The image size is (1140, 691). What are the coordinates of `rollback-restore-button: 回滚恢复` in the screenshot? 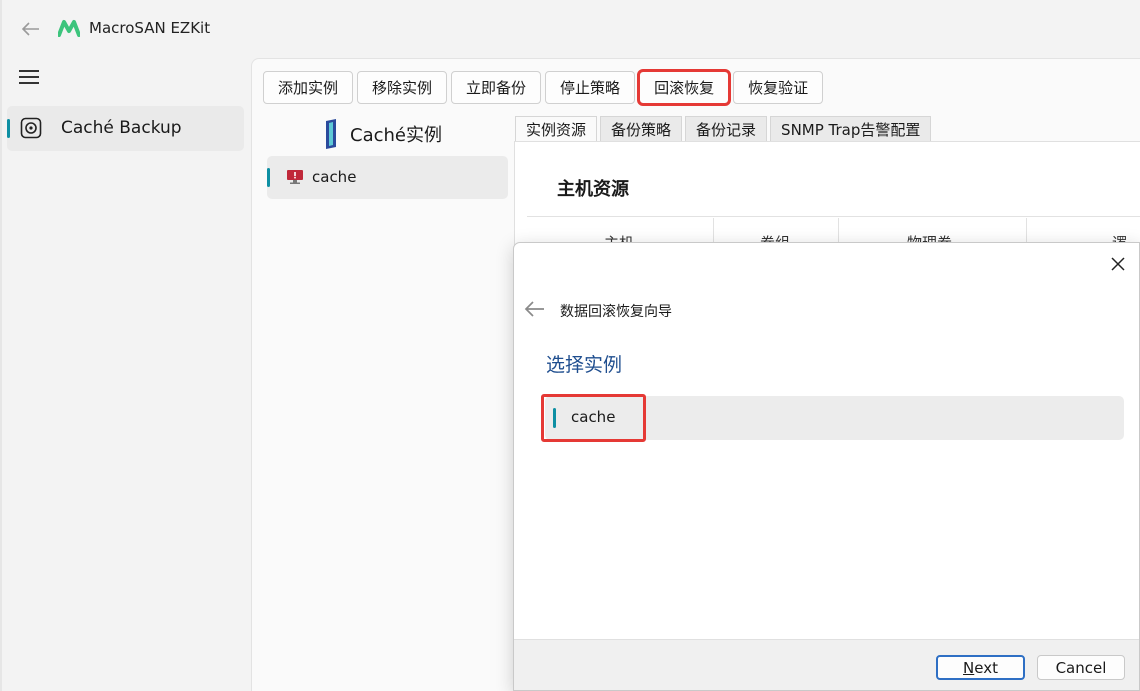 It's located at (684, 87).